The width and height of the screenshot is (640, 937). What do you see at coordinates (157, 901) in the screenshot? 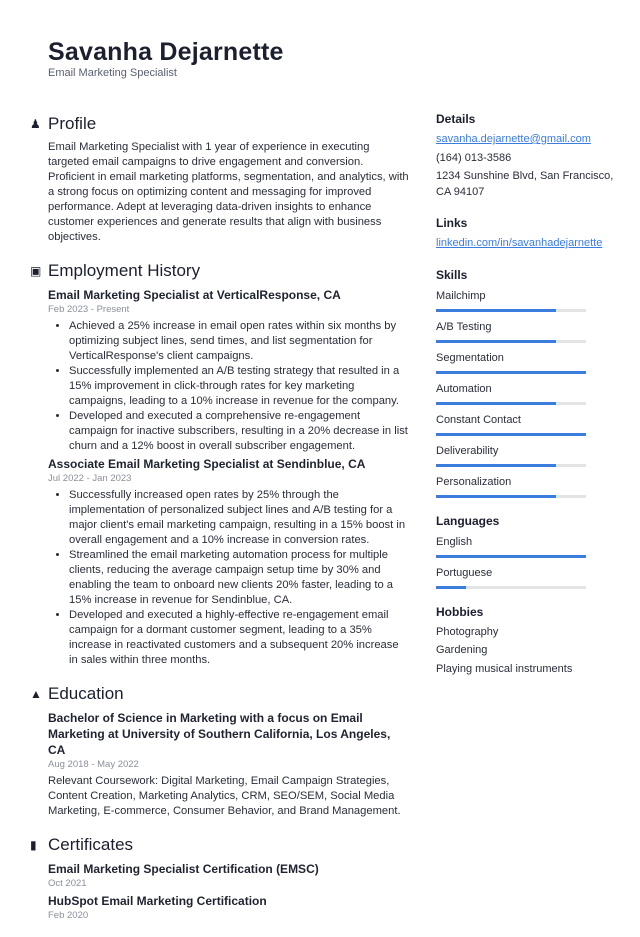
I see `certificate-title: HubSpot Email Marketing Certification` at bounding box center [157, 901].